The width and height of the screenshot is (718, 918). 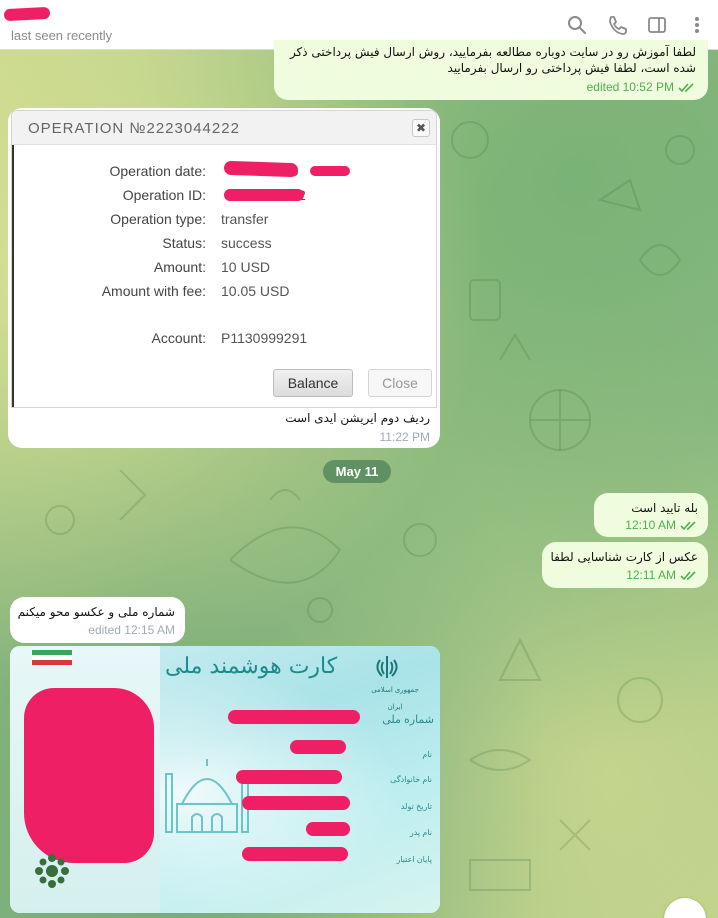 I want to click on operation-date-row: Operation date: 025, so click(x=224, y=171).